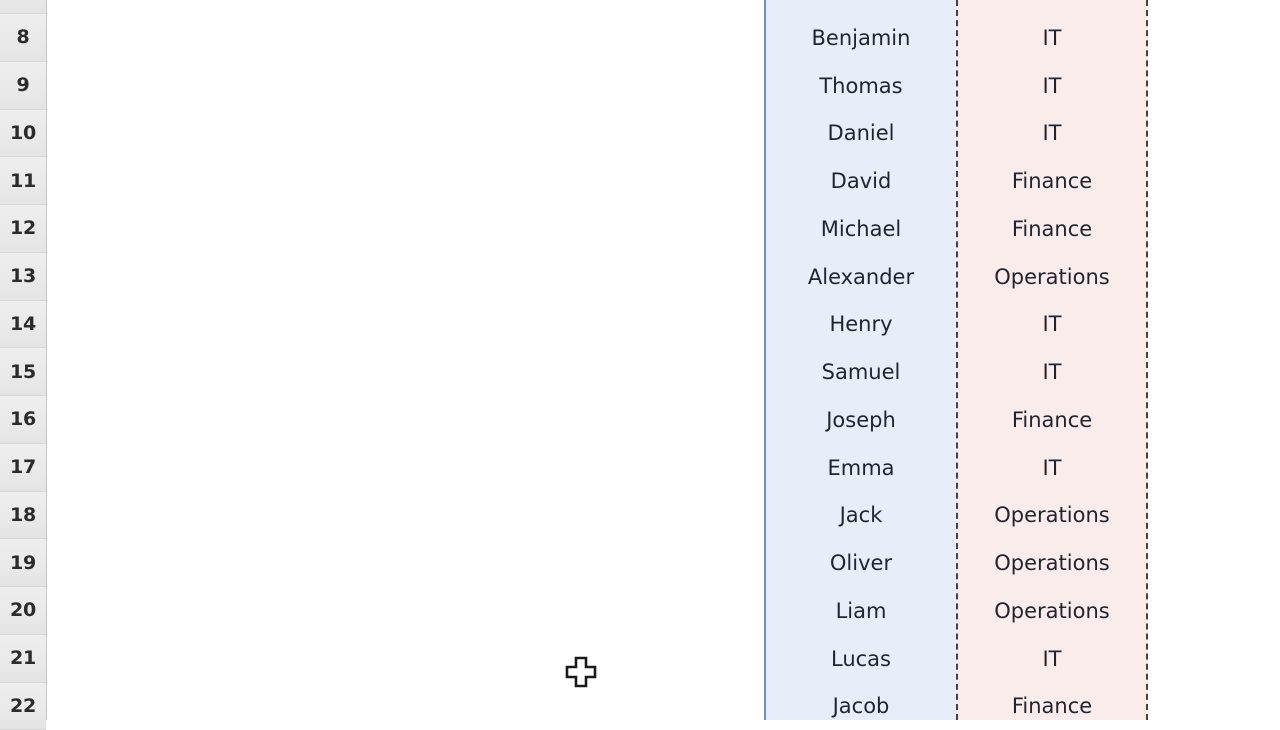 The width and height of the screenshot is (1280, 730). I want to click on row-header-cell: 10, so click(23, 134).